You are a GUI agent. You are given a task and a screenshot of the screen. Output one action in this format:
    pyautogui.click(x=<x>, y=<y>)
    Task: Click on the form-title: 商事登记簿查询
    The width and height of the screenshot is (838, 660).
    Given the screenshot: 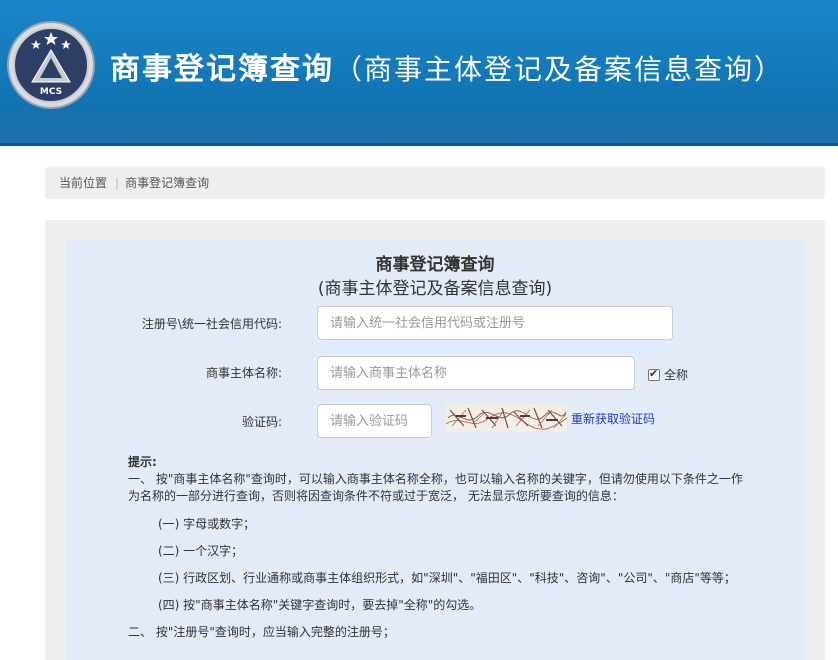 What is the action you would take?
    pyautogui.click(x=435, y=265)
    